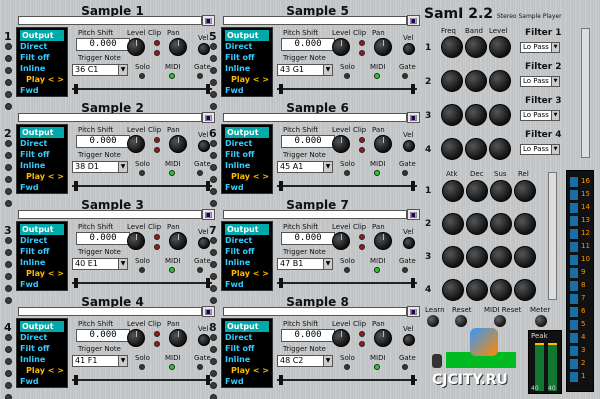 Image resolution: width=600 pixels, height=399 pixels. What do you see at coordinates (500, 321) in the screenshot?
I see `midi-reset-button` at bounding box center [500, 321].